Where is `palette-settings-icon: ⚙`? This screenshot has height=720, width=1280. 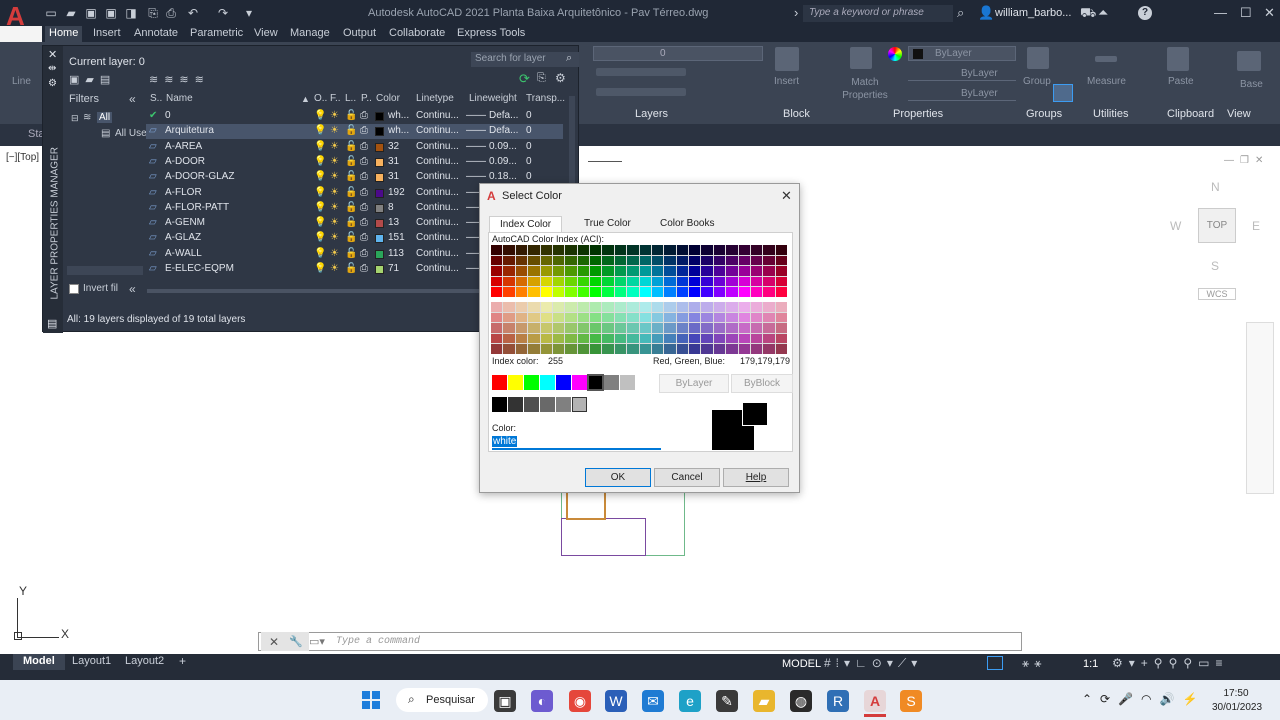
palette-settings-icon: ⚙ is located at coordinates (52, 83).